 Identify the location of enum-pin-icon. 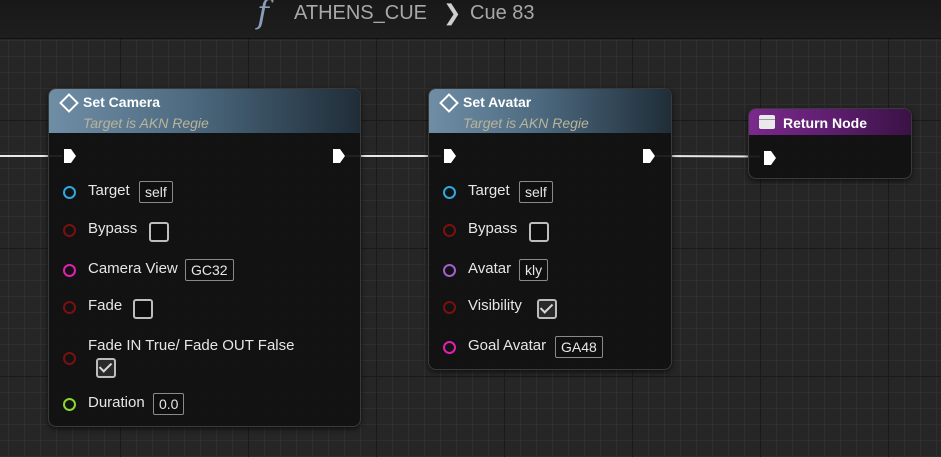
(449, 270).